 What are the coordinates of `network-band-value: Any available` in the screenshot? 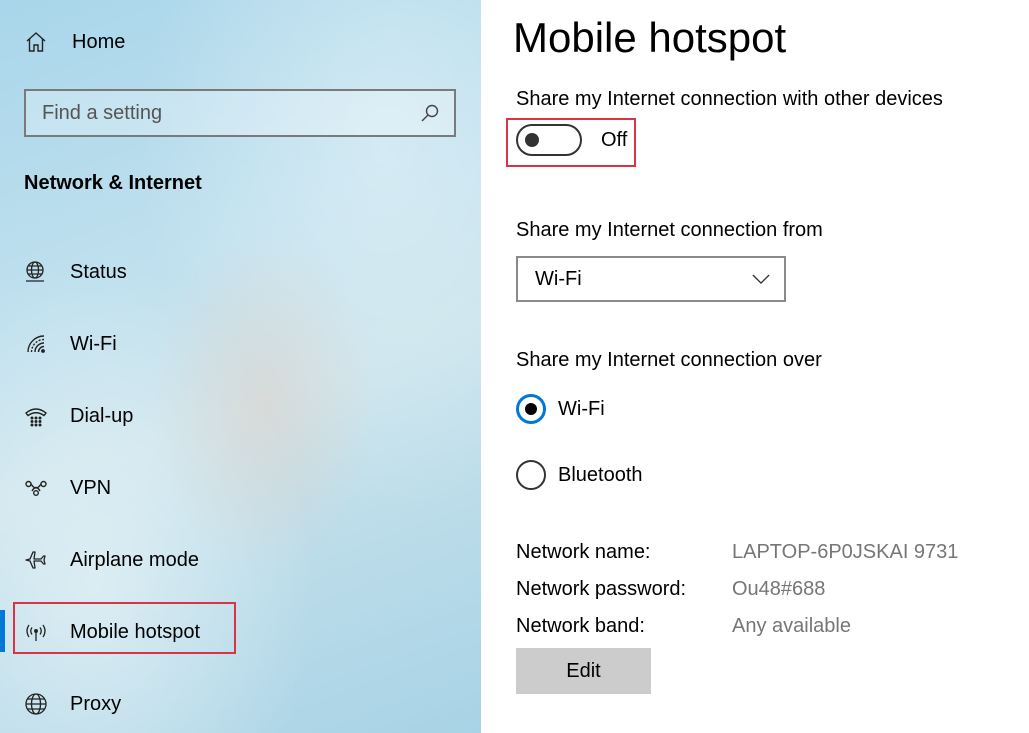 It's located at (791, 626).